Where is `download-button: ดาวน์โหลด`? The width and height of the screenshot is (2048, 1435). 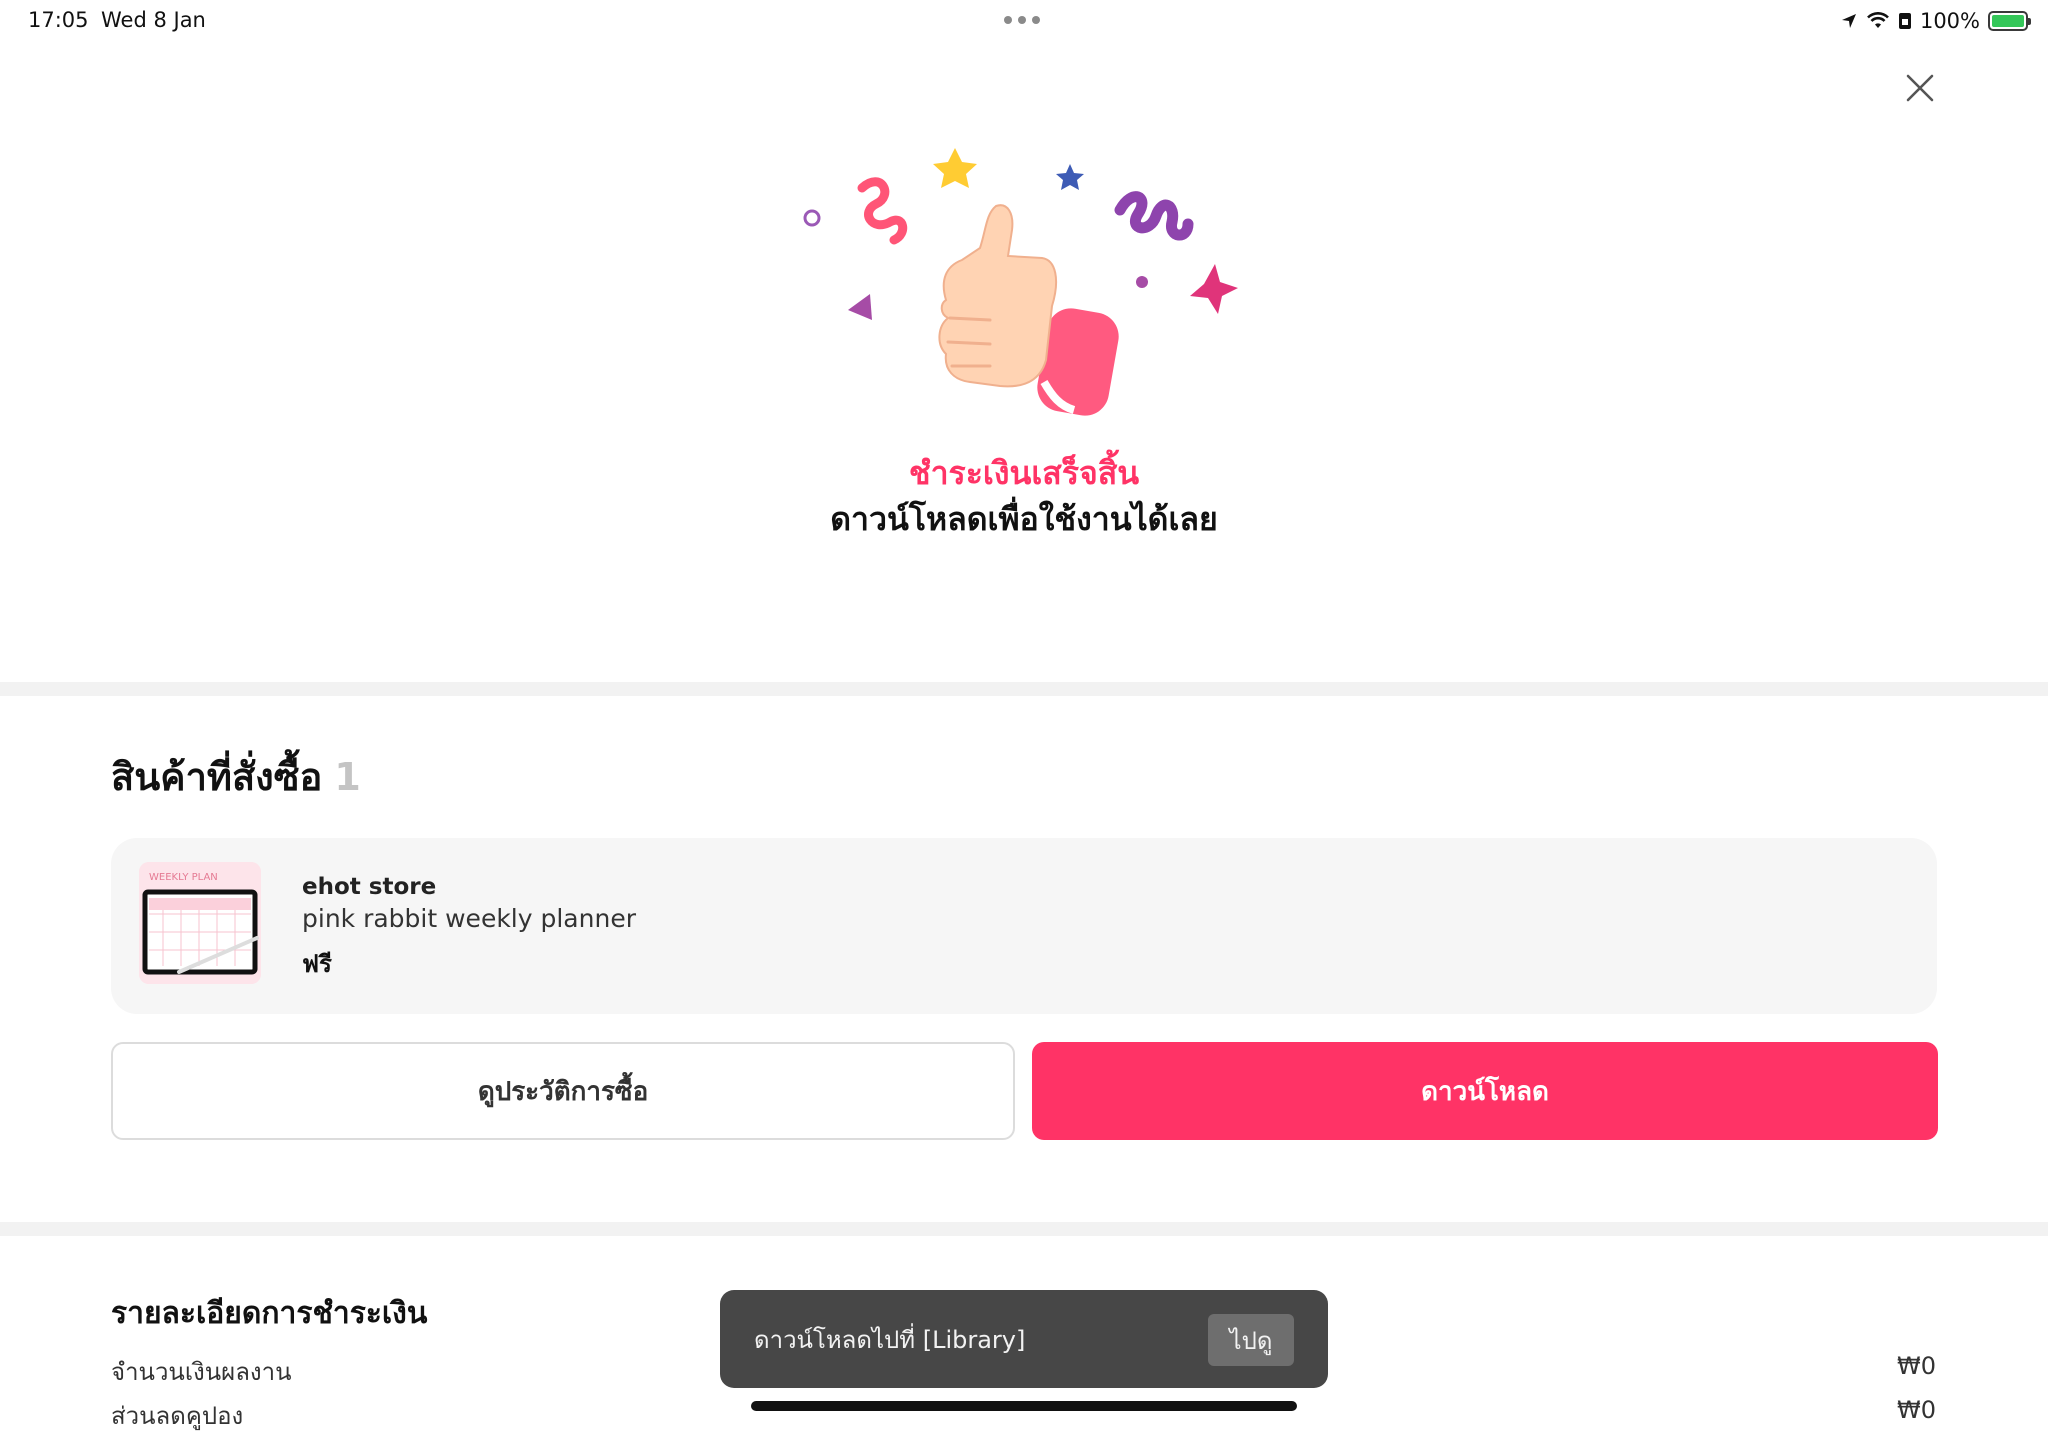 download-button: ดาวน์โหลด is located at coordinates (1485, 1091).